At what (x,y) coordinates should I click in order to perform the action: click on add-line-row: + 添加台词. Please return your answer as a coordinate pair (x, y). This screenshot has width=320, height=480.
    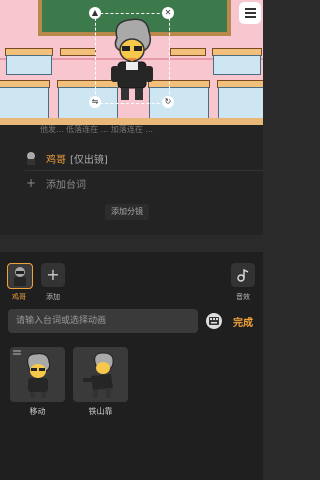
    Looking at the image, I should click on (131, 183).